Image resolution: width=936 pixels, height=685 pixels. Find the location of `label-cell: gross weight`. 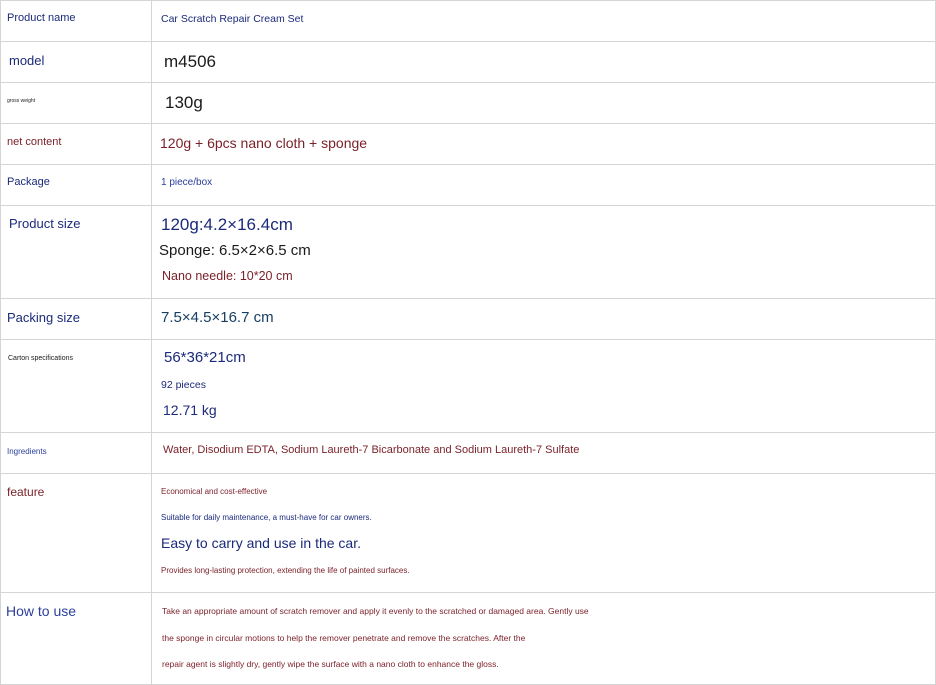

label-cell: gross weight is located at coordinates (76, 103).